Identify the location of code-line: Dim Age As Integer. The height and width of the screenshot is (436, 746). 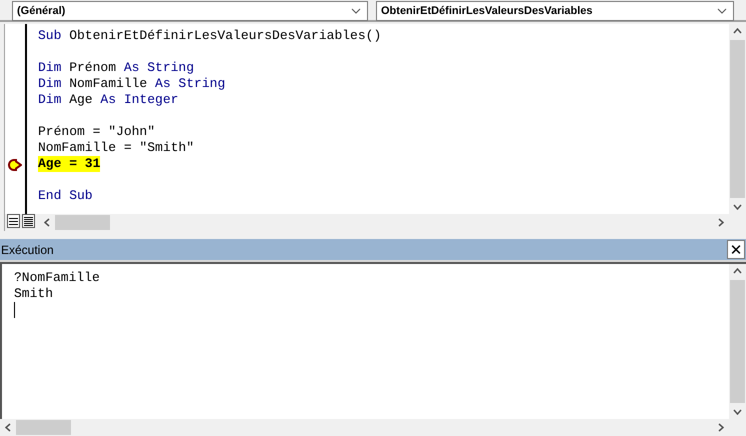
(108, 100).